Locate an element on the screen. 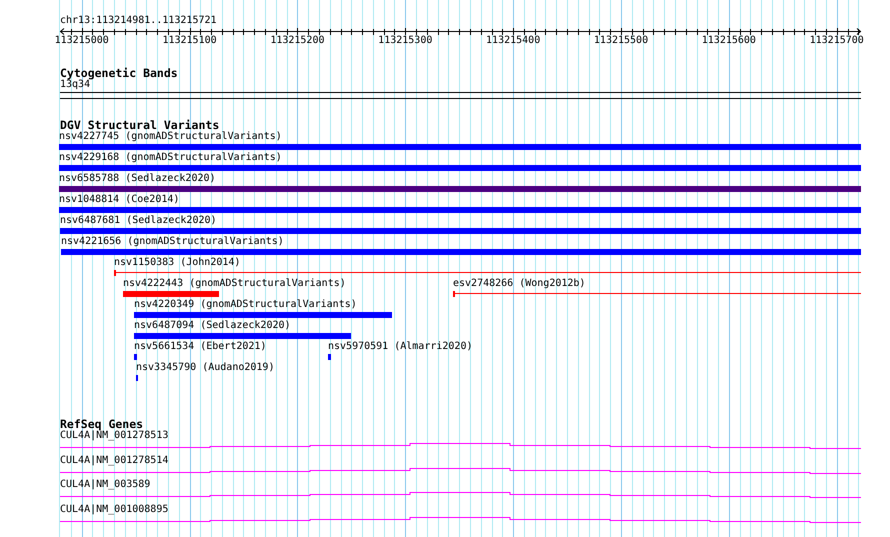 The image size is (890, 537). gene-label: CUL4A|NM_001278513 is located at coordinates (115, 436).